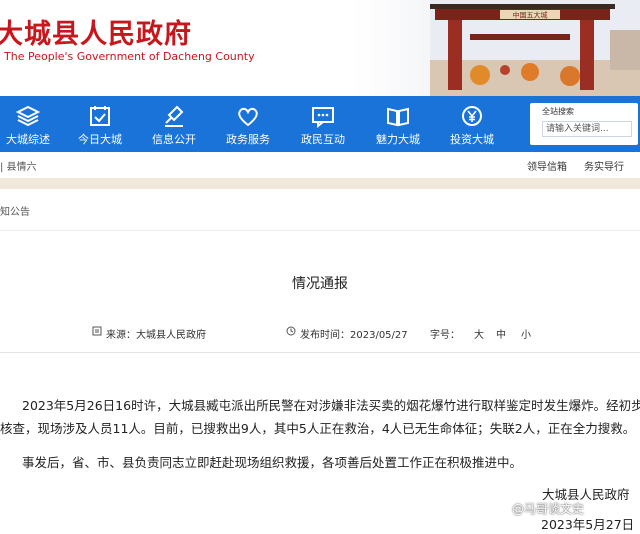  I want to click on leader-mailbox-link: 领导信箱, so click(547, 165).